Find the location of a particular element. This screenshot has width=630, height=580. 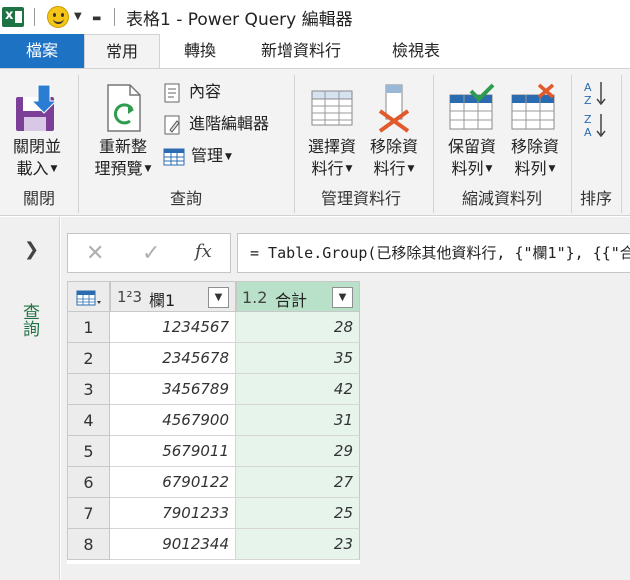

check-icon: ✓ is located at coordinates (151, 253).